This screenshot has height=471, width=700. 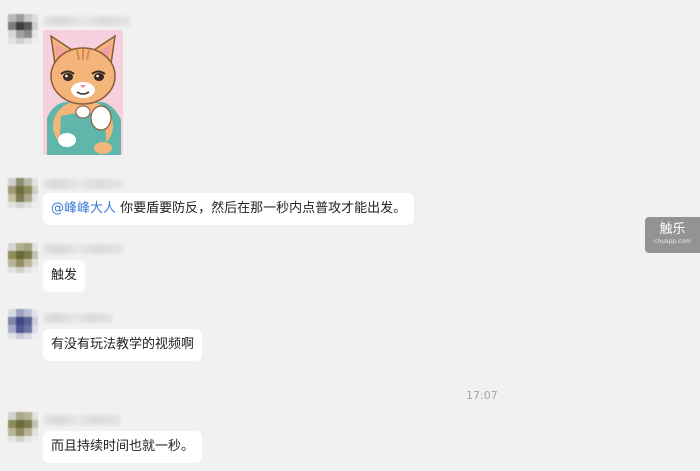 What do you see at coordinates (672, 229) in the screenshot?
I see `watermark-main: 触乐` at bounding box center [672, 229].